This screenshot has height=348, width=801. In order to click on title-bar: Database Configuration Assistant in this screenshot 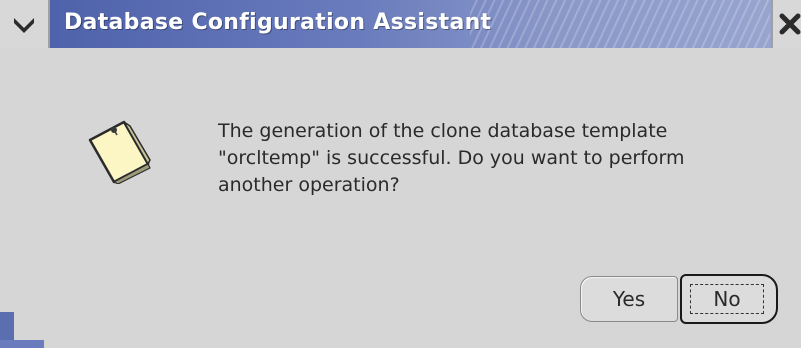, I will do `click(400, 24)`.